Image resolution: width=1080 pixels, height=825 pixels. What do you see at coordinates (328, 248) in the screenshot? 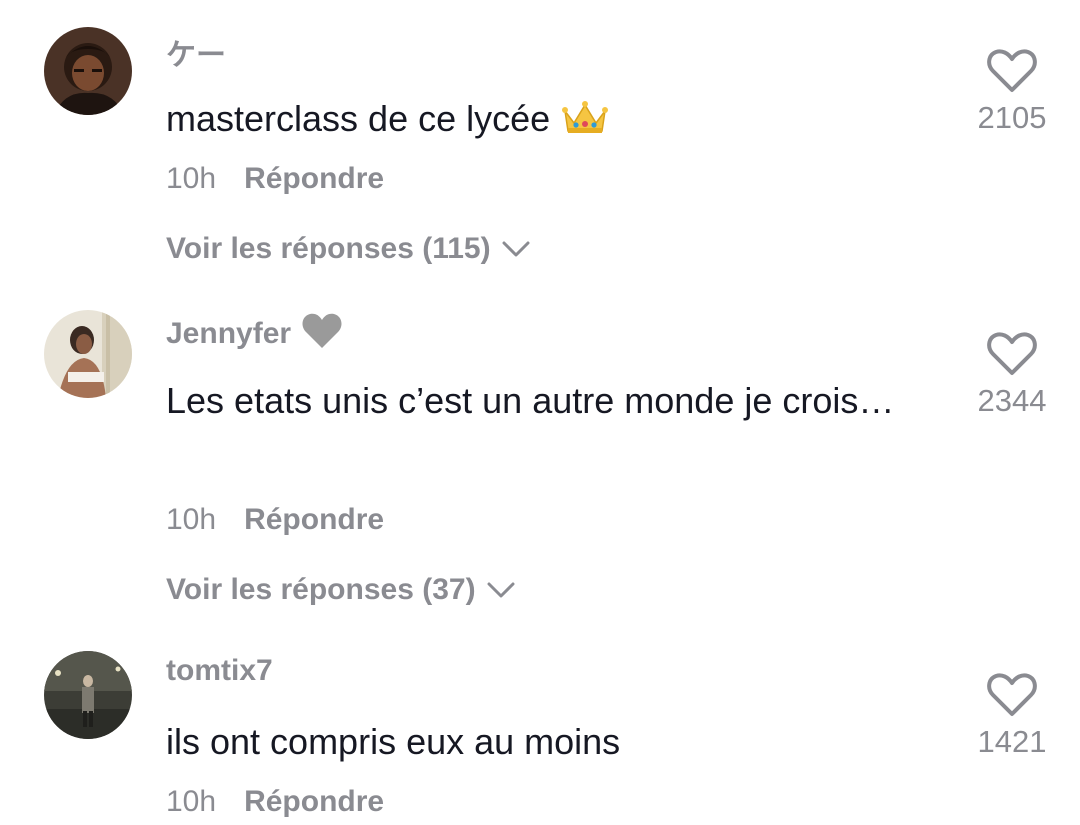
I see `view-replies-label: Voir les réponses (115)` at bounding box center [328, 248].